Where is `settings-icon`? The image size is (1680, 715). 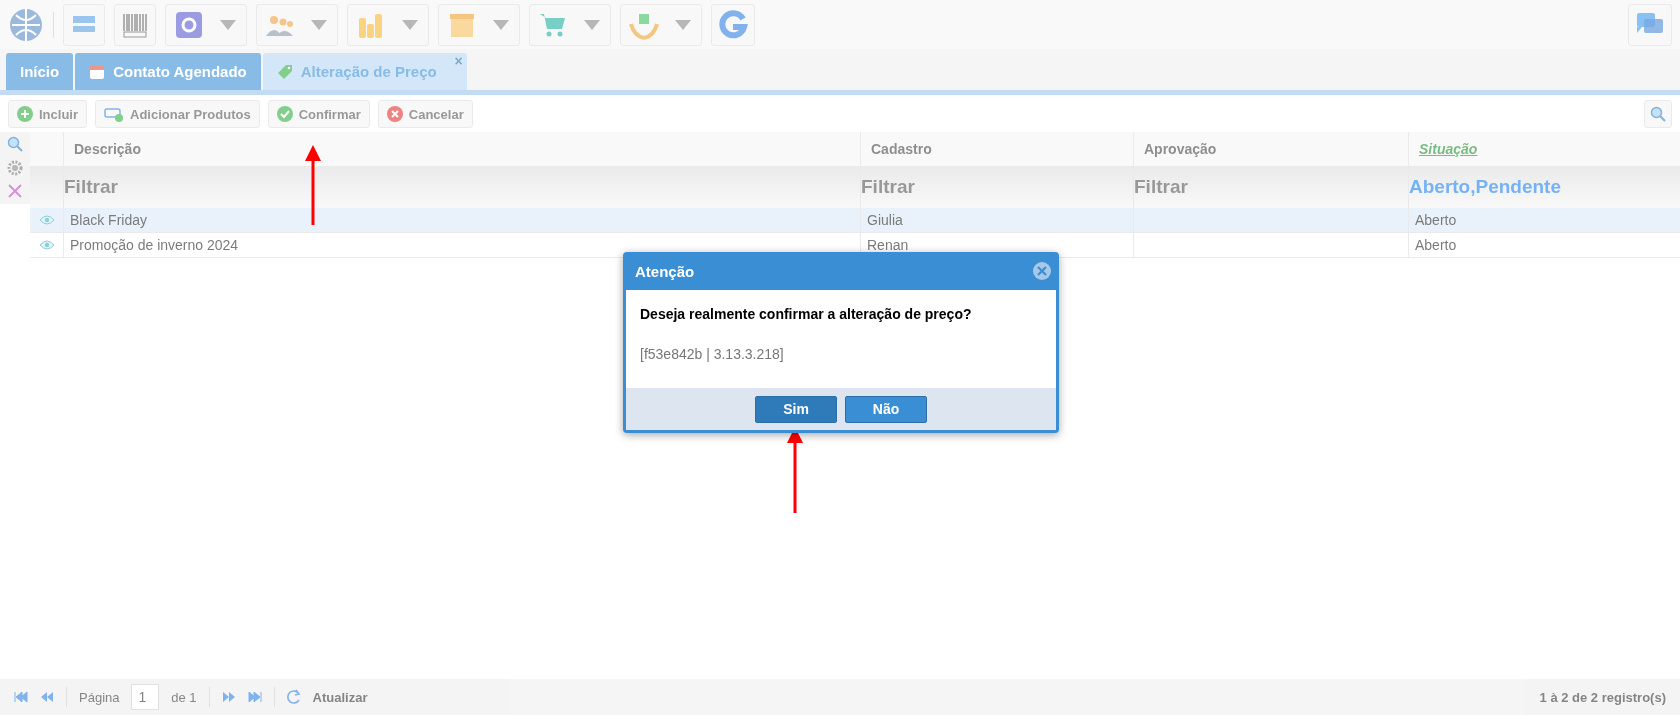
settings-icon is located at coordinates (189, 24).